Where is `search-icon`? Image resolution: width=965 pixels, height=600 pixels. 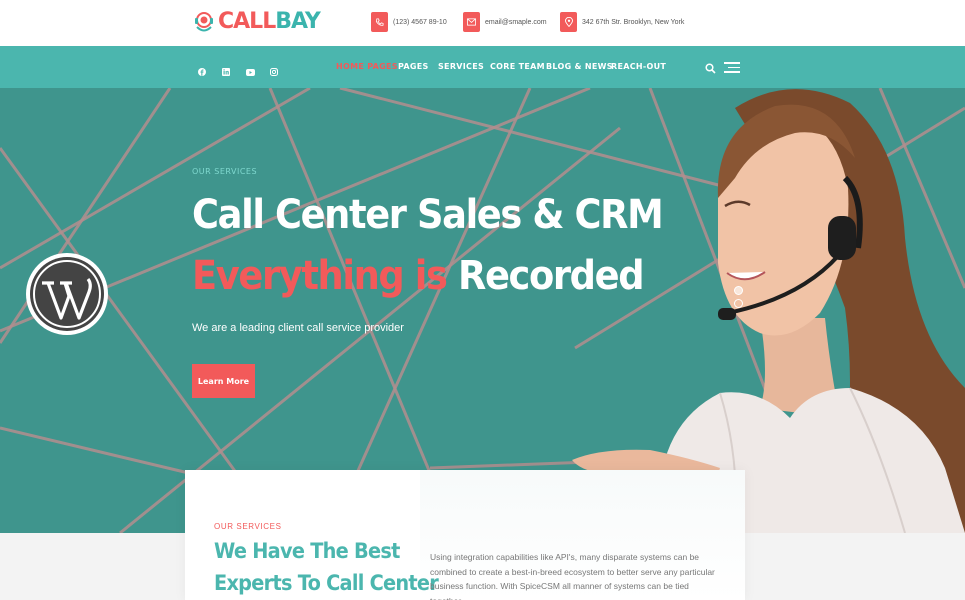 search-icon is located at coordinates (710, 67).